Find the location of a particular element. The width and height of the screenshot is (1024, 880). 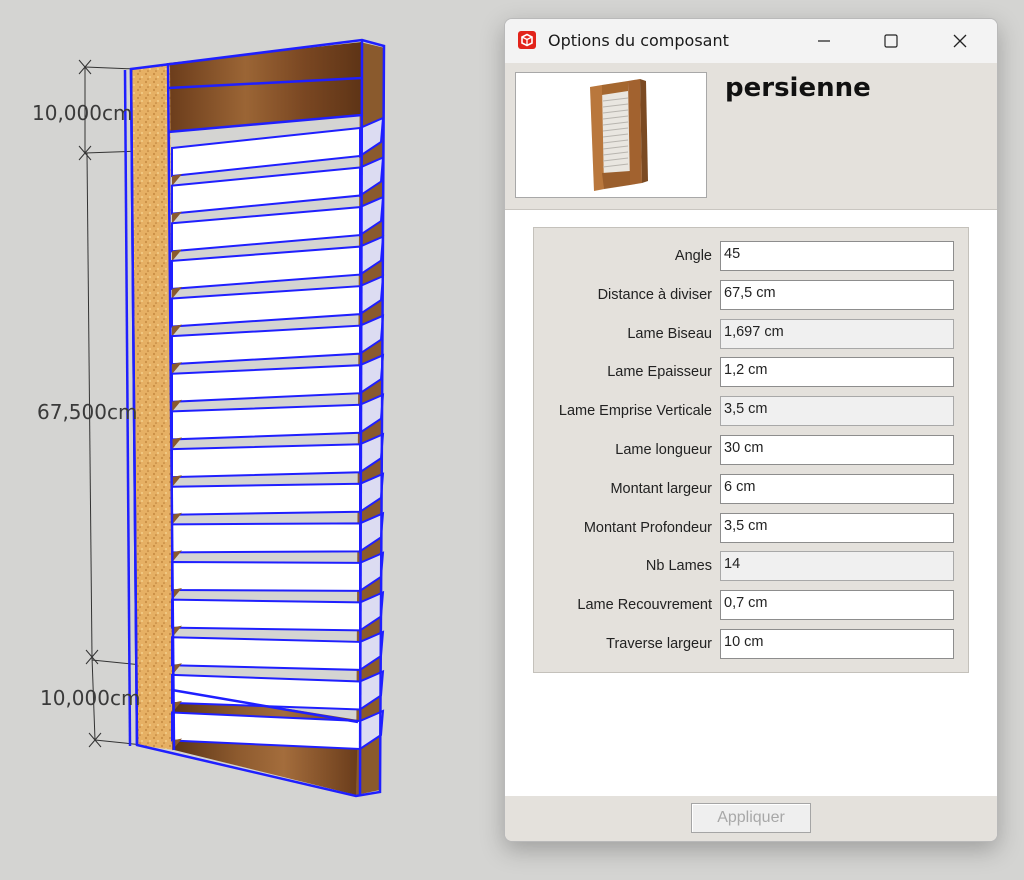

attribute-row: Lame Biseau 1,697 cm is located at coordinates (751, 334).